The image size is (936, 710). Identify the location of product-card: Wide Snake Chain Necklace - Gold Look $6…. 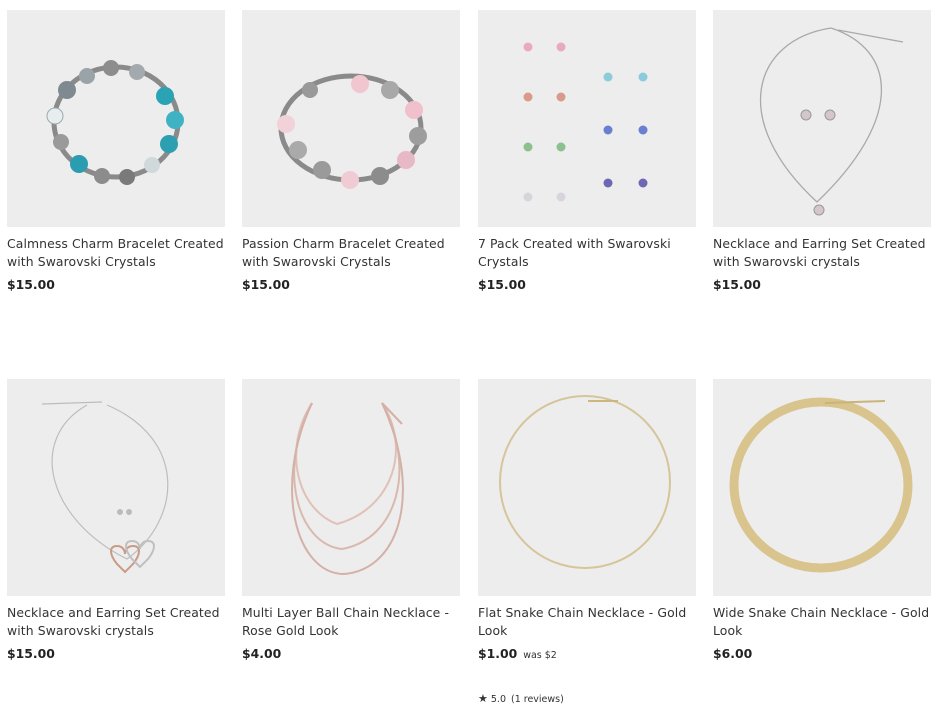
(822, 520).